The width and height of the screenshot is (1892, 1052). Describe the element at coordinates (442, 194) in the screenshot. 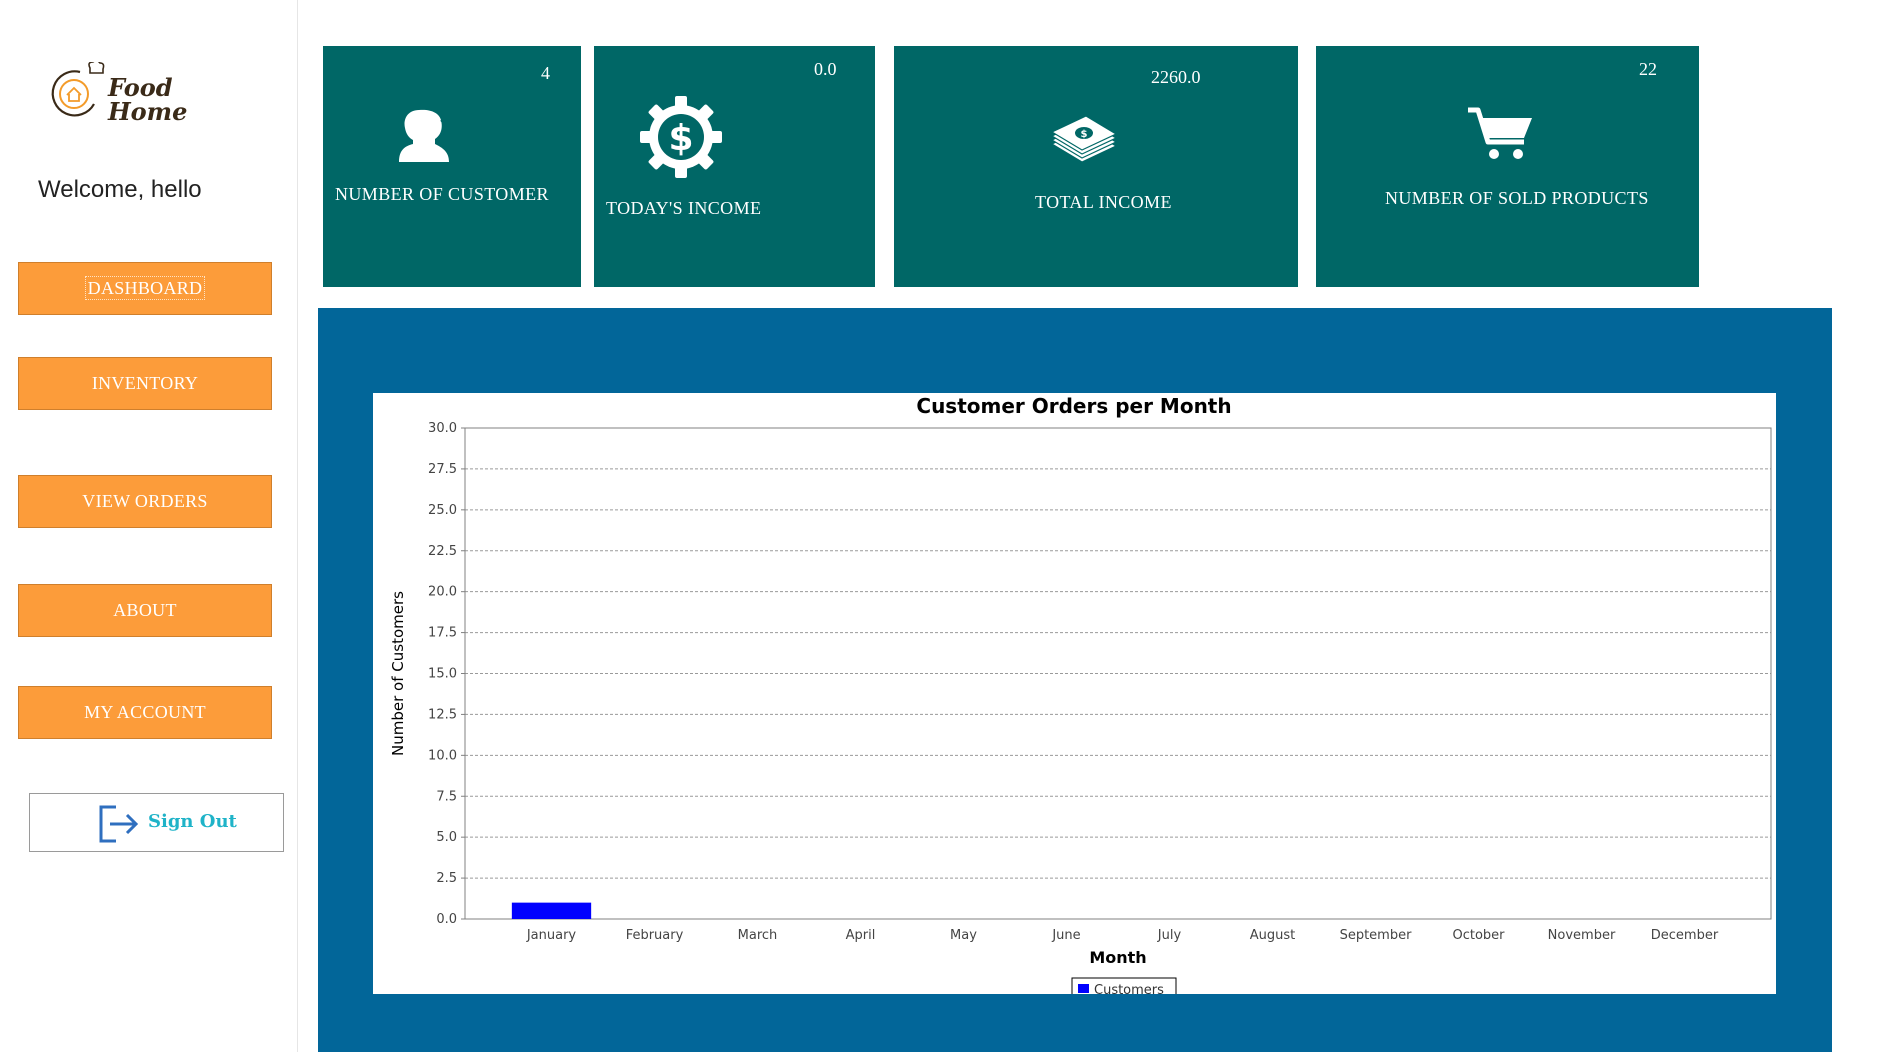

I see `customer-count-label: NUMBER OF CUSTOMER` at that location.